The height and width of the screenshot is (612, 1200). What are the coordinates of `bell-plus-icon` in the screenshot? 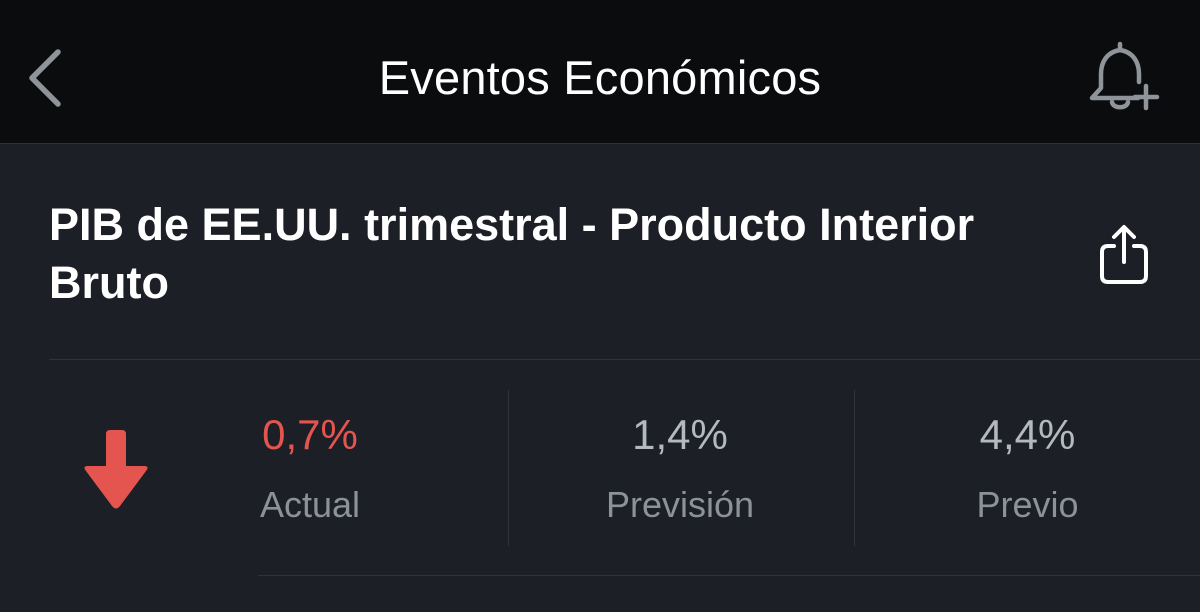 It's located at (1124, 76).